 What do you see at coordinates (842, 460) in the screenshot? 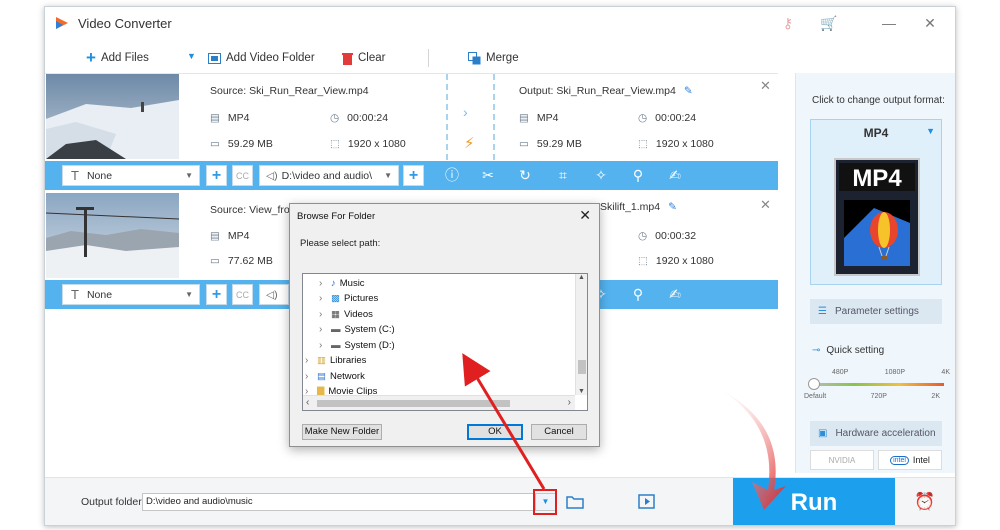
I see `nvidia-option: NVIDIA` at bounding box center [842, 460].